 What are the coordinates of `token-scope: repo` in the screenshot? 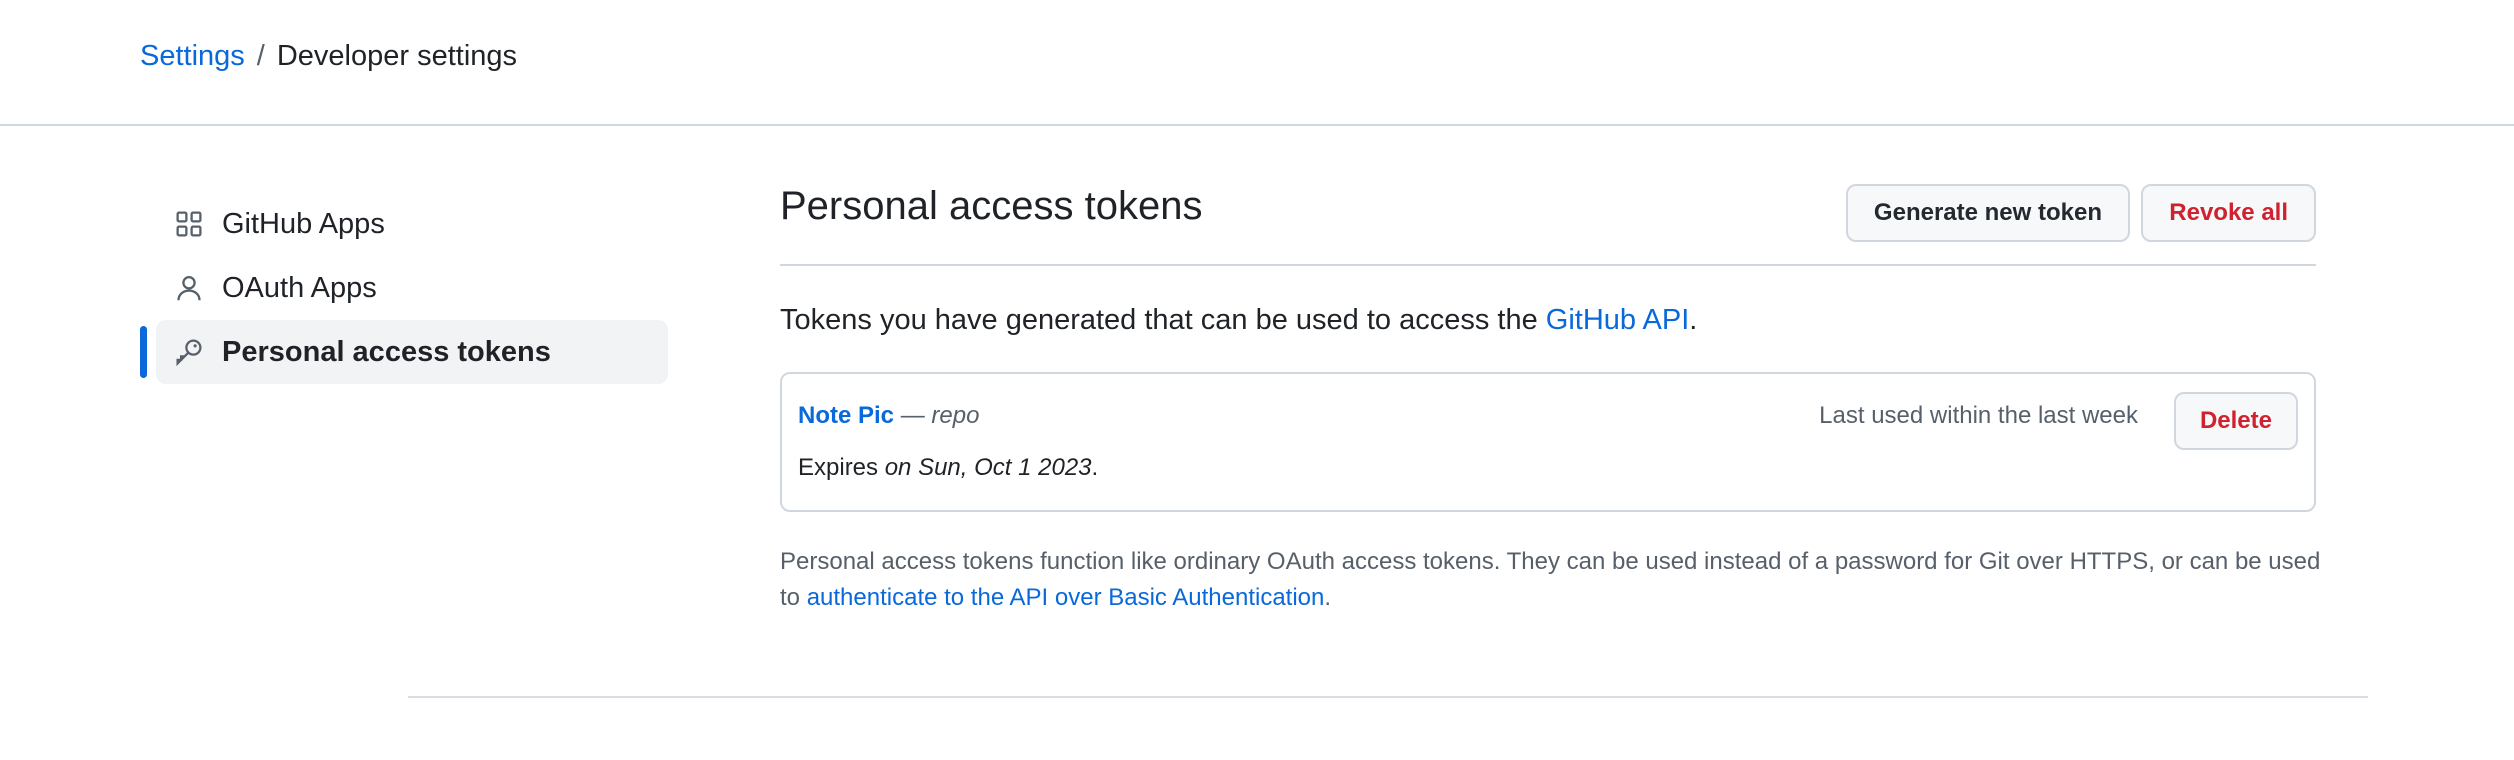 It's located at (955, 415).